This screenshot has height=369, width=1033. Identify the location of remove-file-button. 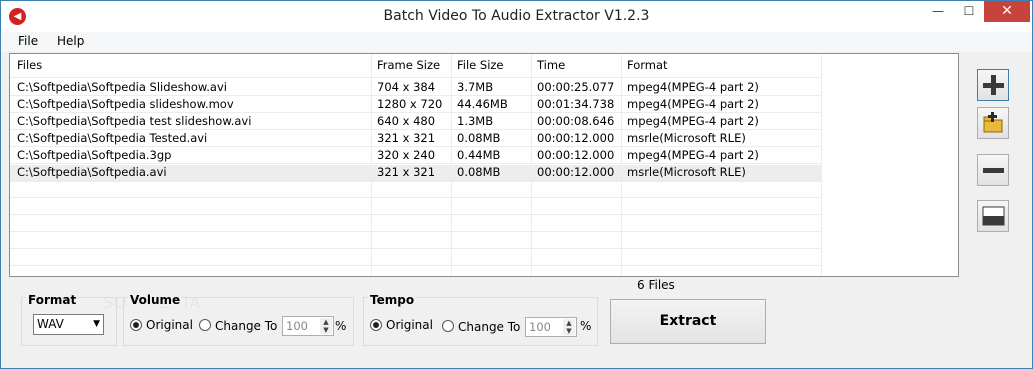
(993, 170).